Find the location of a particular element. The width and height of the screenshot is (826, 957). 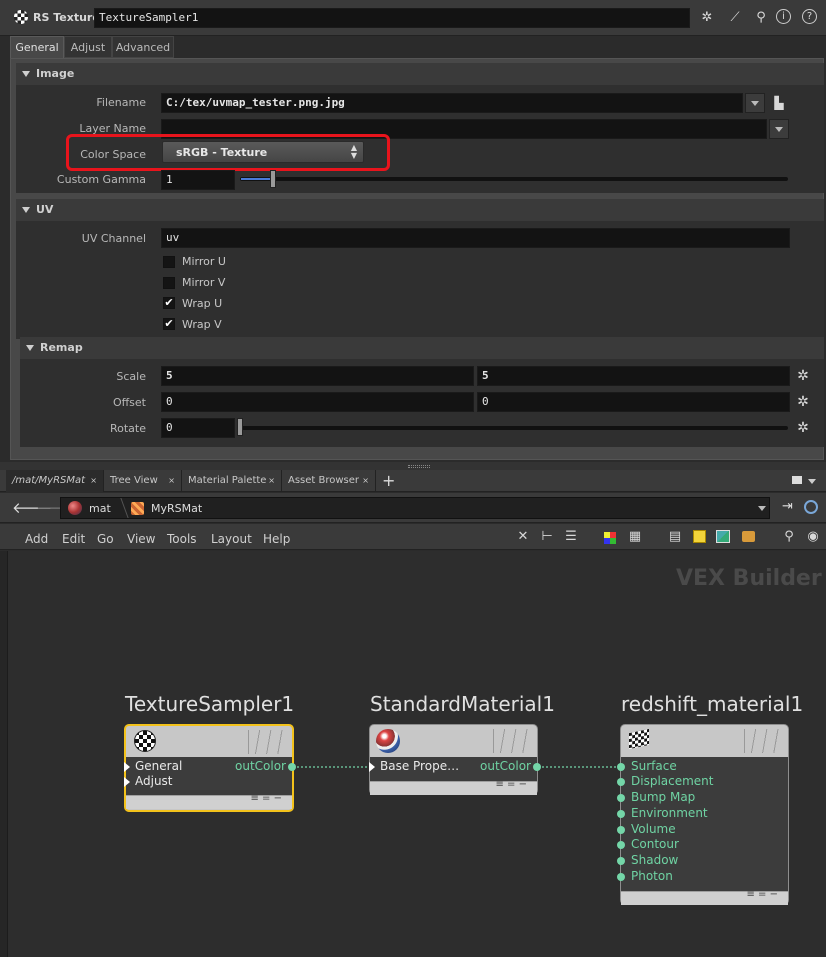

texture-output-port is located at coordinates (292, 767).